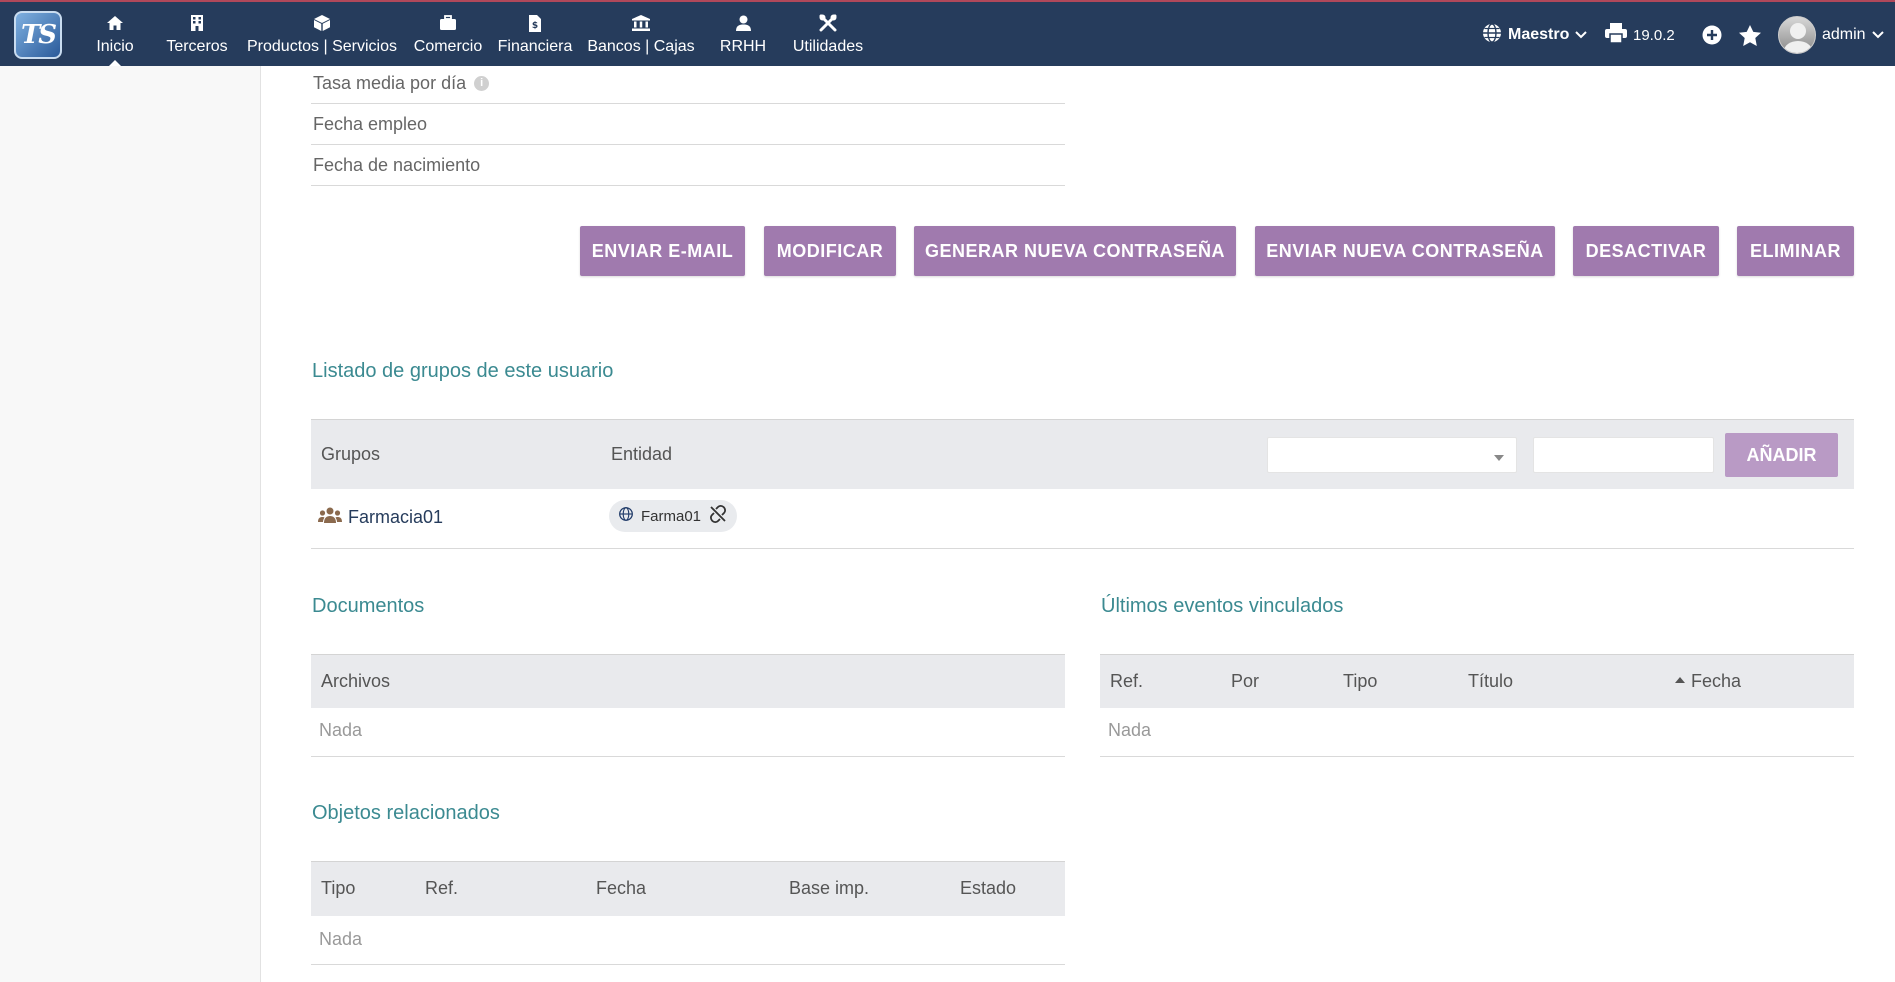  I want to click on user-icon, so click(743, 23).